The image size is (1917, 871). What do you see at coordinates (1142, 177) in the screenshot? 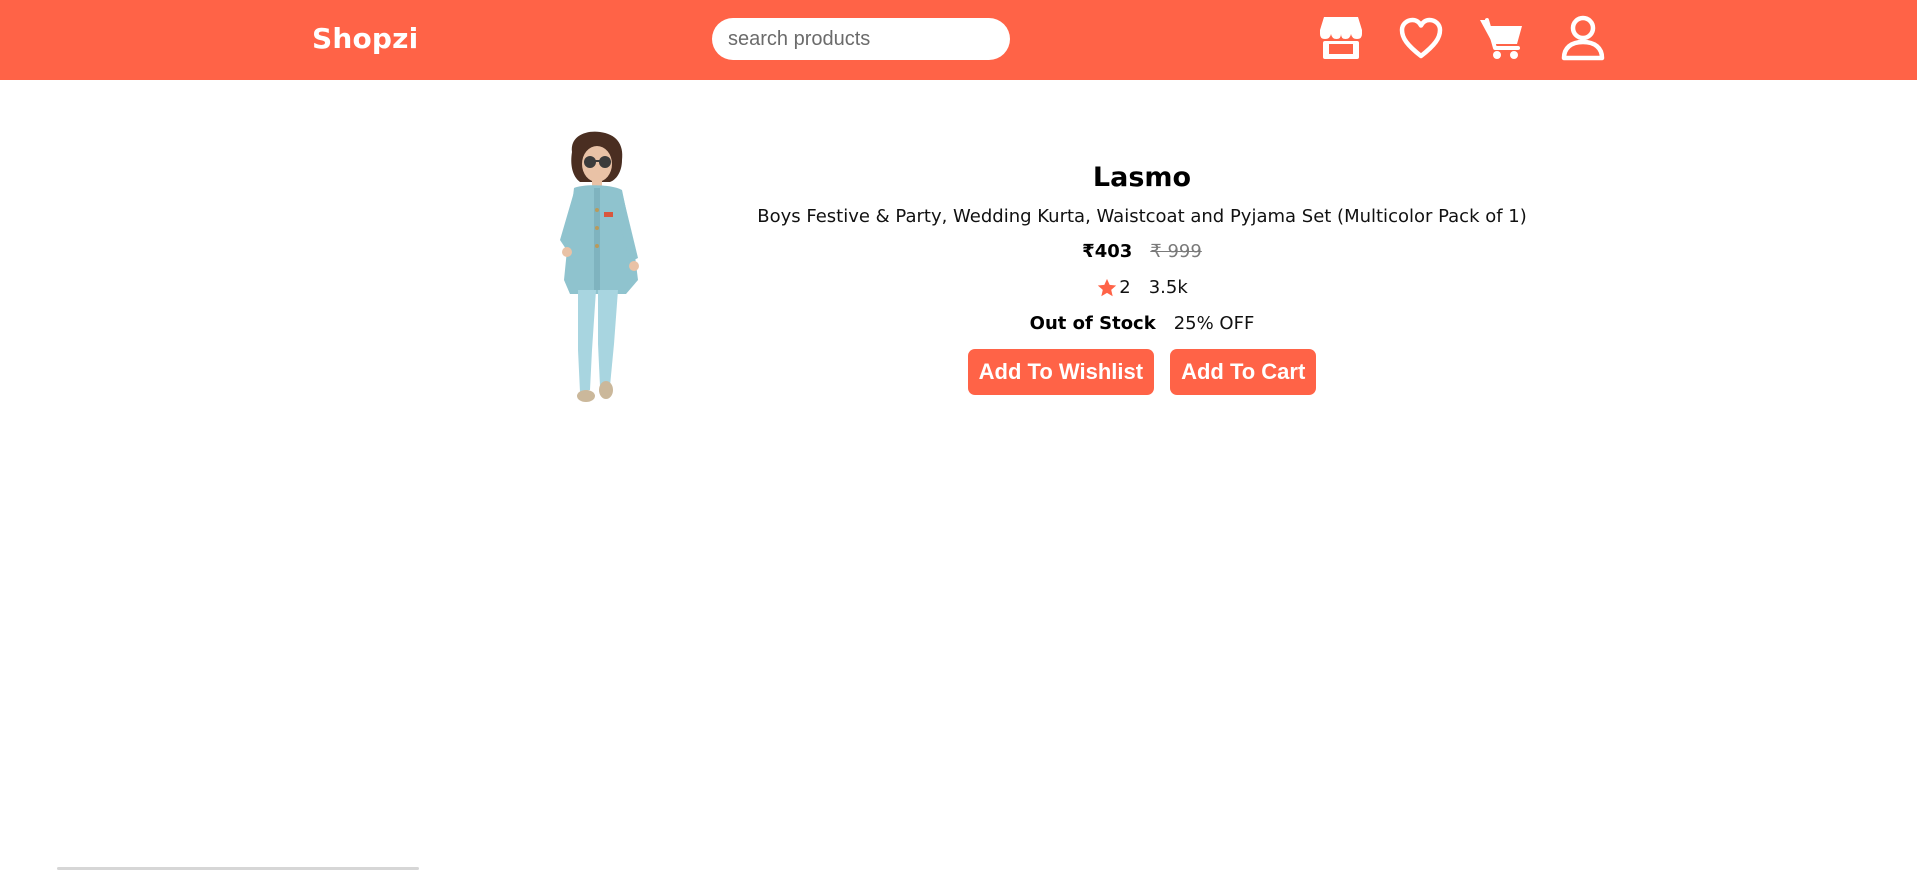
I see `product-name: Lasmo` at bounding box center [1142, 177].